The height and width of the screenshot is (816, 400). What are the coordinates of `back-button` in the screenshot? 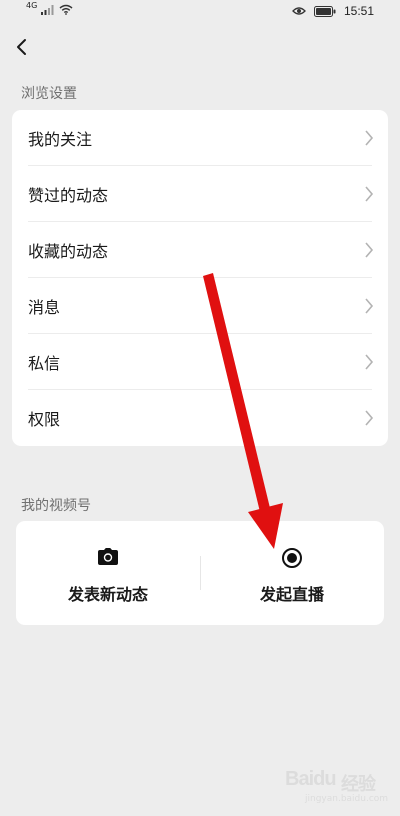 It's located at (23, 47).